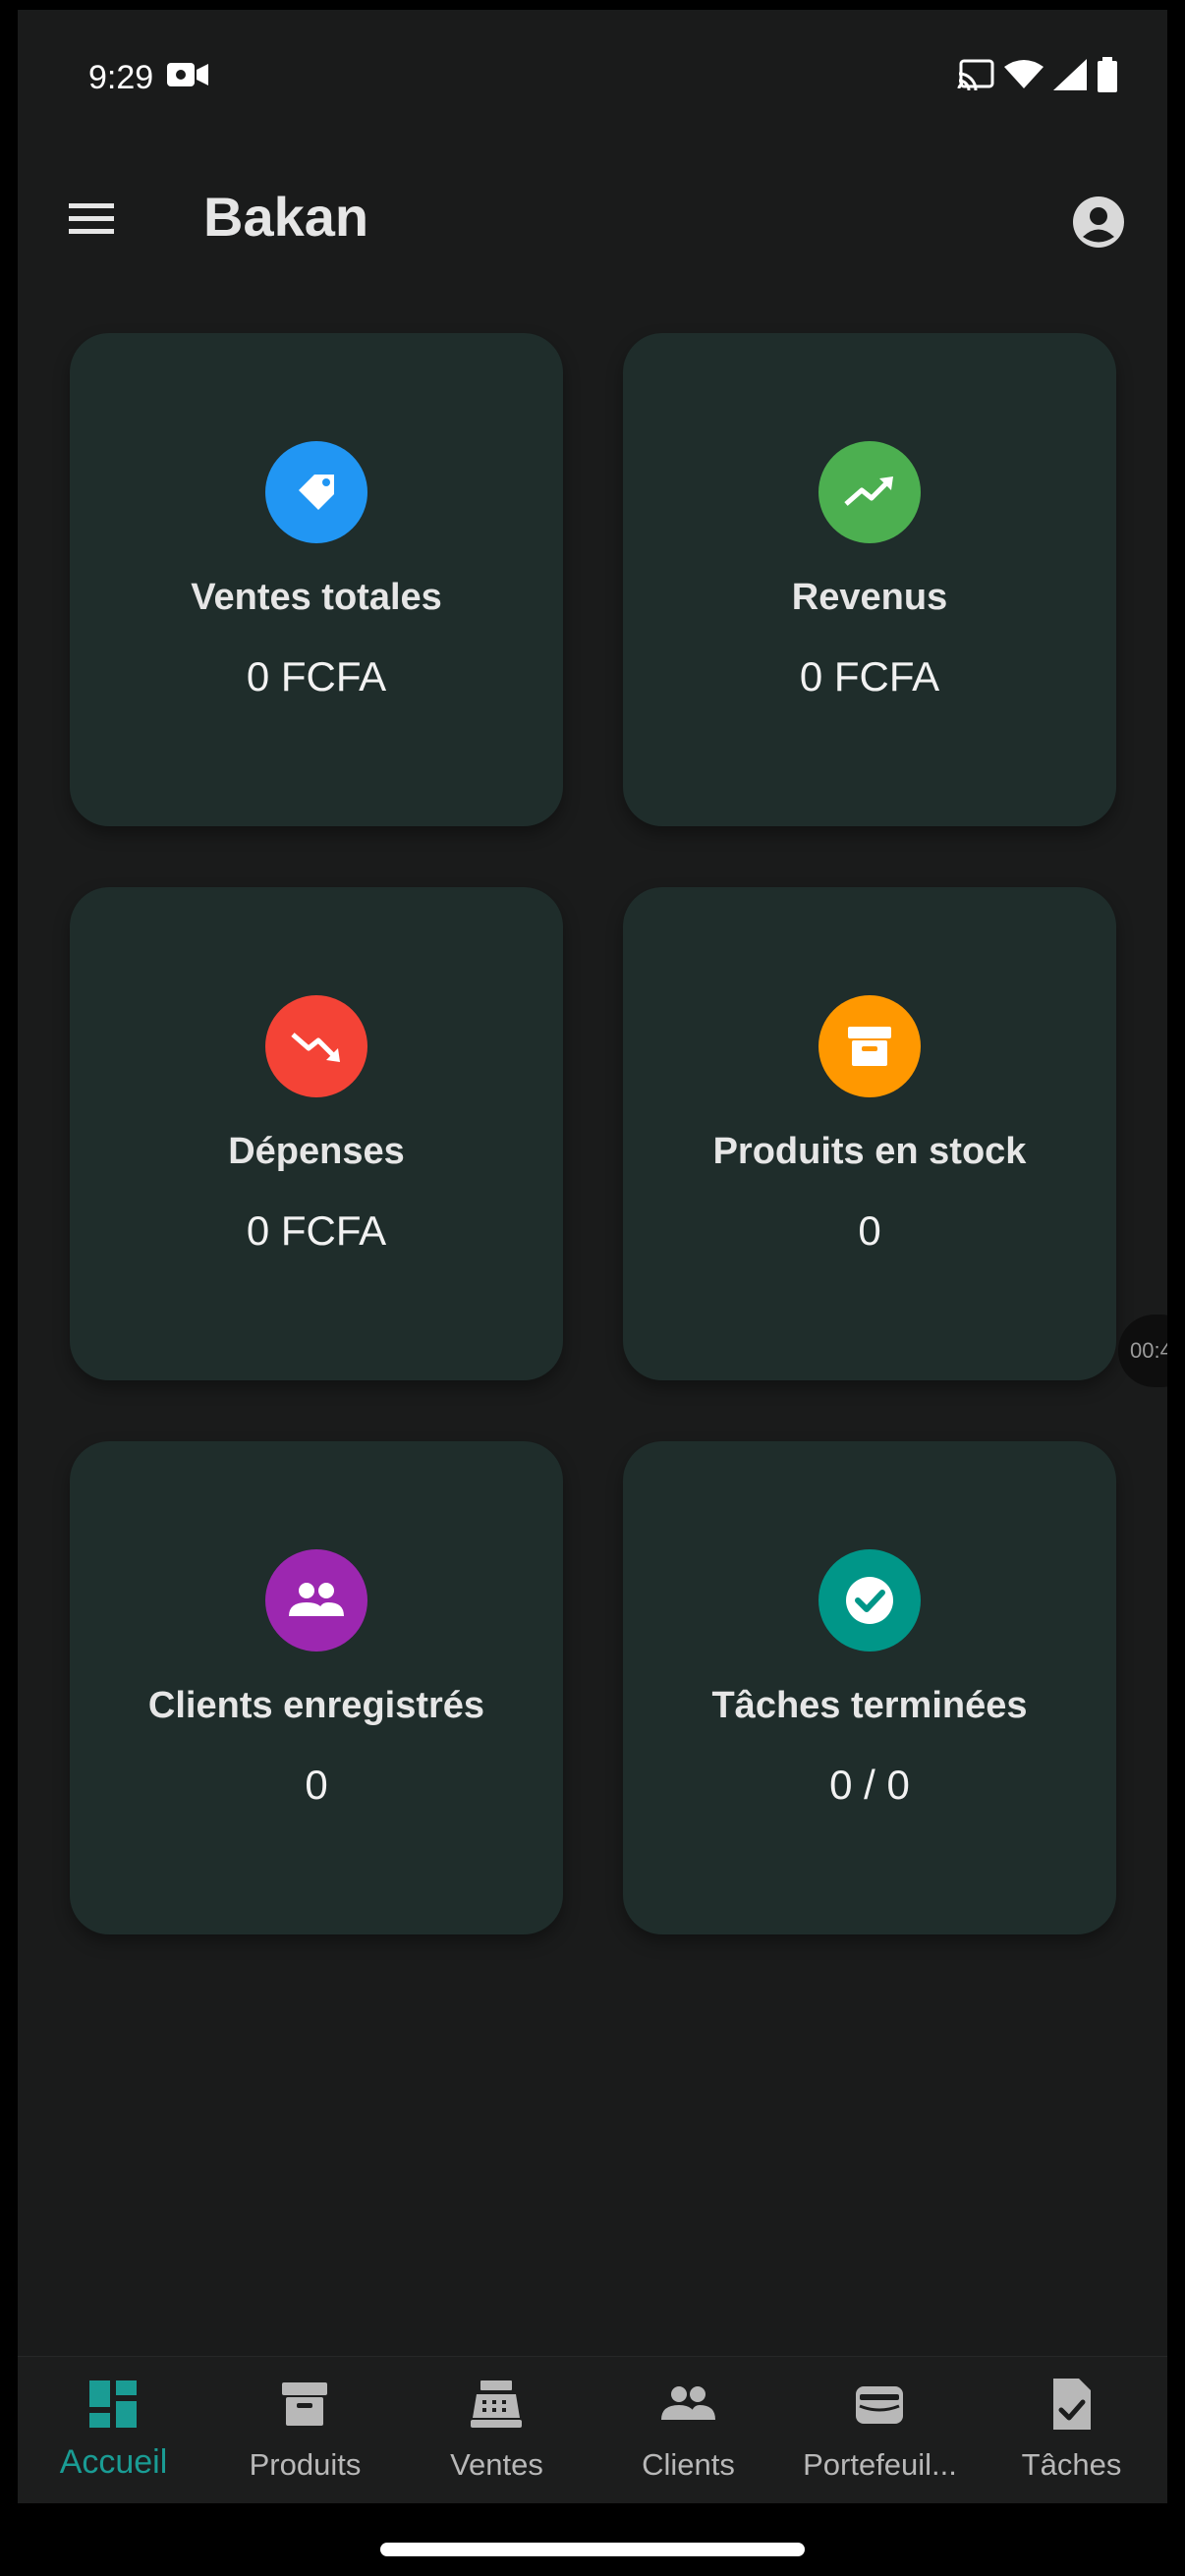 Image resolution: width=1185 pixels, height=2576 pixels. I want to click on trending-up-icon, so click(870, 492).